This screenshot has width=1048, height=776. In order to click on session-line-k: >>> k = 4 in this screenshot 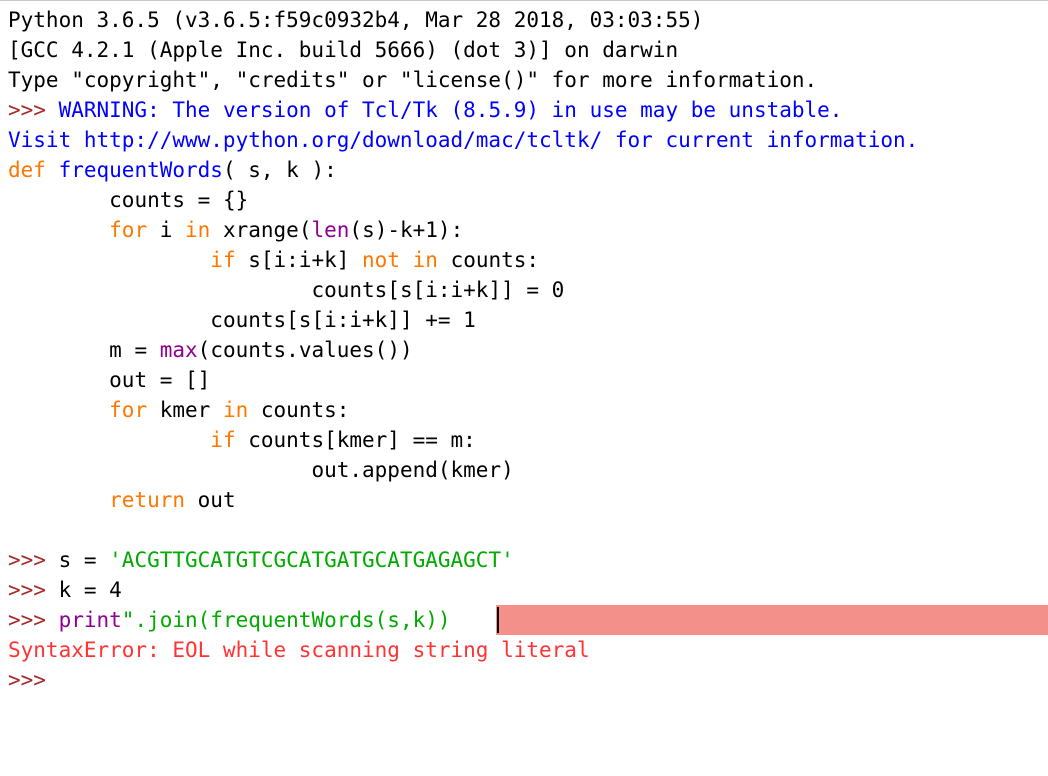, I will do `click(65, 590)`.